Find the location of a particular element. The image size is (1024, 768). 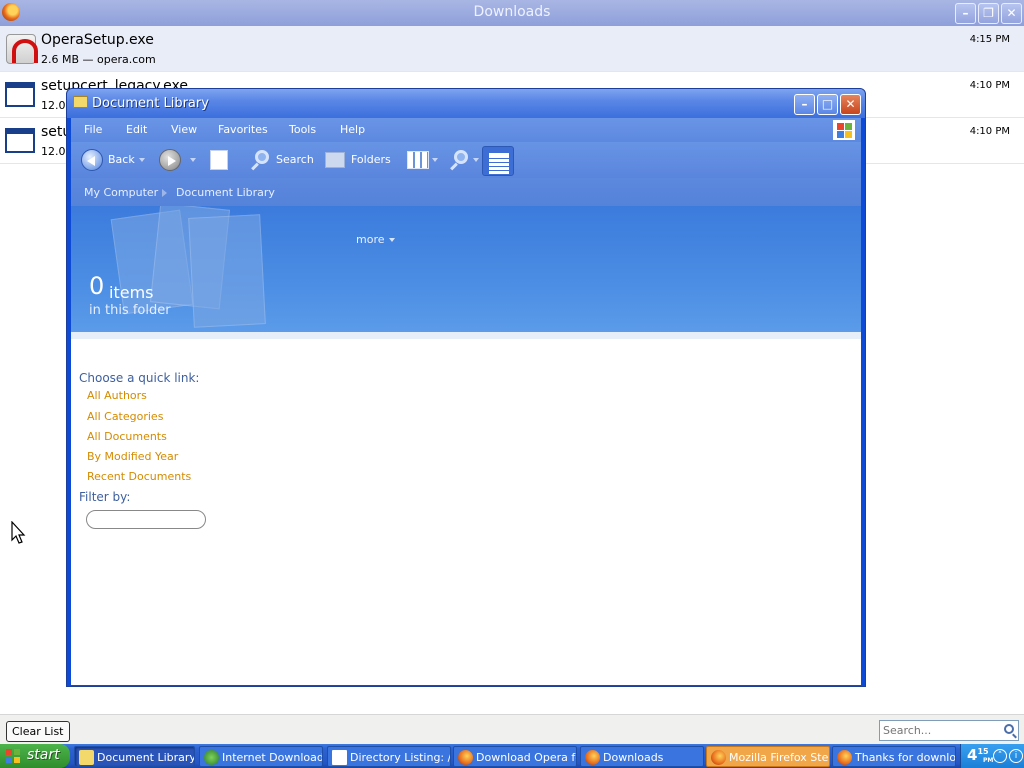

clock-suffix: PM is located at coordinates (988, 760).